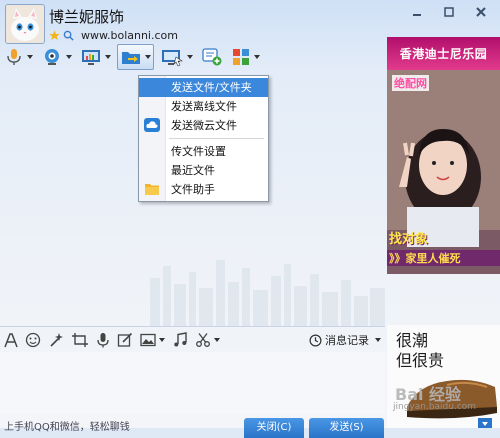 Image resolution: width=500 pixels, height=438 pixels. I want to click on video-camera-icon, so click(52, 57).